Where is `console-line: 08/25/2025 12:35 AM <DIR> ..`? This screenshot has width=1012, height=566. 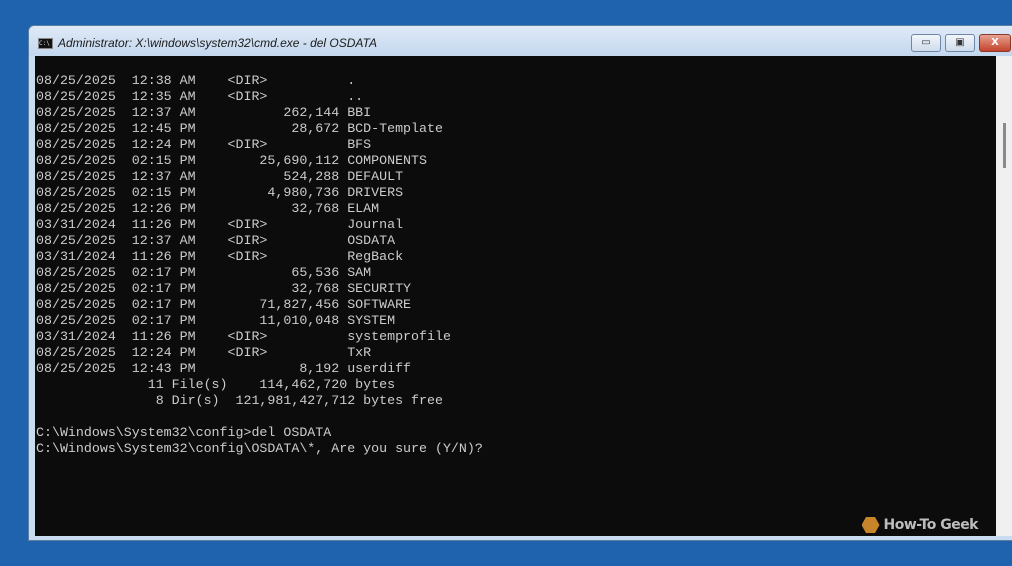 console-line: 08/25/2025 12:35 AM <DIR> .. is located at coordinates (200, 96).